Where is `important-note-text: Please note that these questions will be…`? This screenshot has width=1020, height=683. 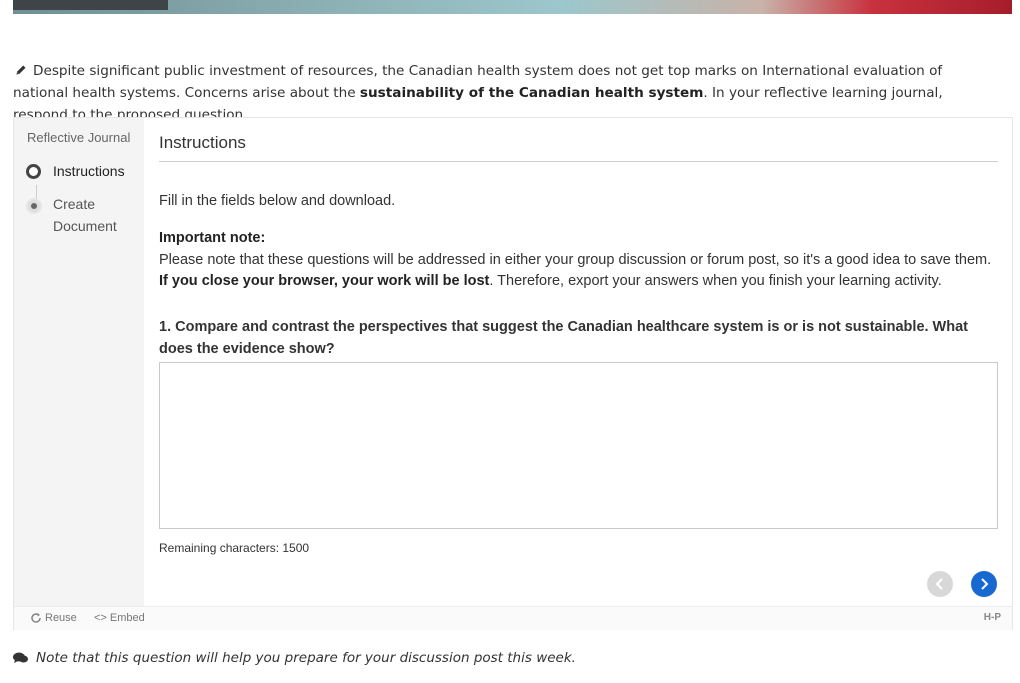
important-note-text: Please note that these questions will be… is located at coordinates (575, 259).